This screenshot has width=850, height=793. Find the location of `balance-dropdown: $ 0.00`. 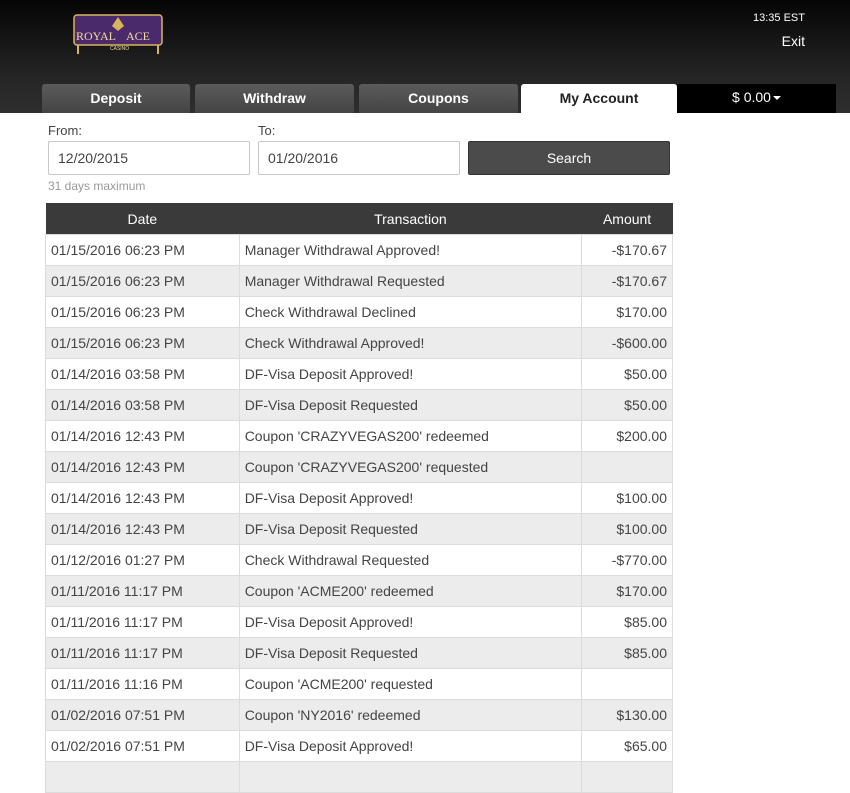

balance-dropdown: $ 0.00 is located at coordinates (756, 98).